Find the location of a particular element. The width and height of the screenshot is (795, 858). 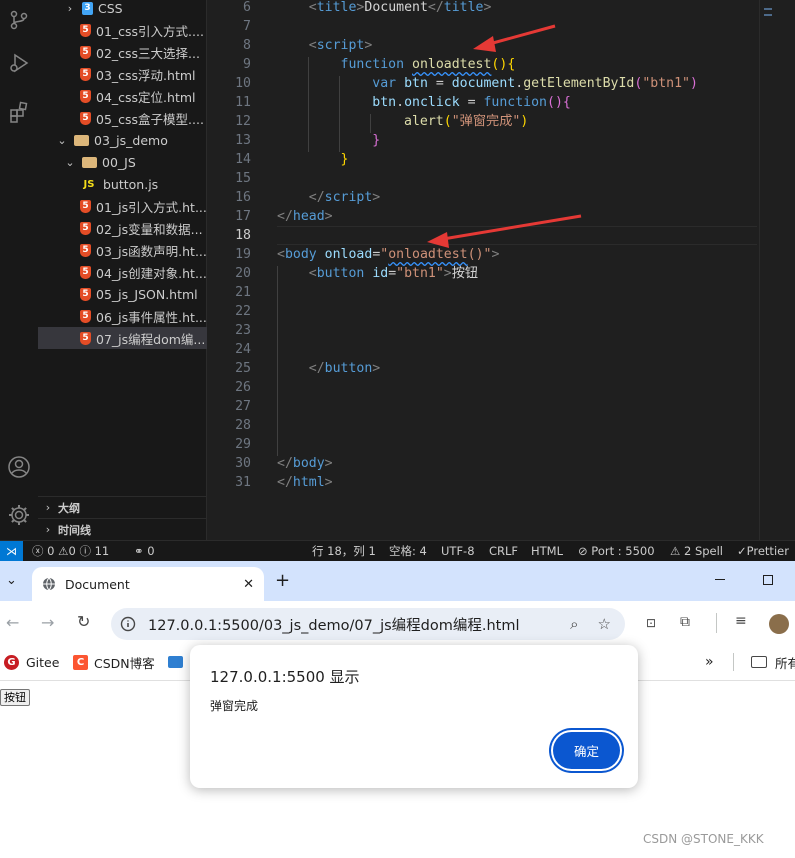

new-tab-plus-icon: + is located at coordinates (282, 580).